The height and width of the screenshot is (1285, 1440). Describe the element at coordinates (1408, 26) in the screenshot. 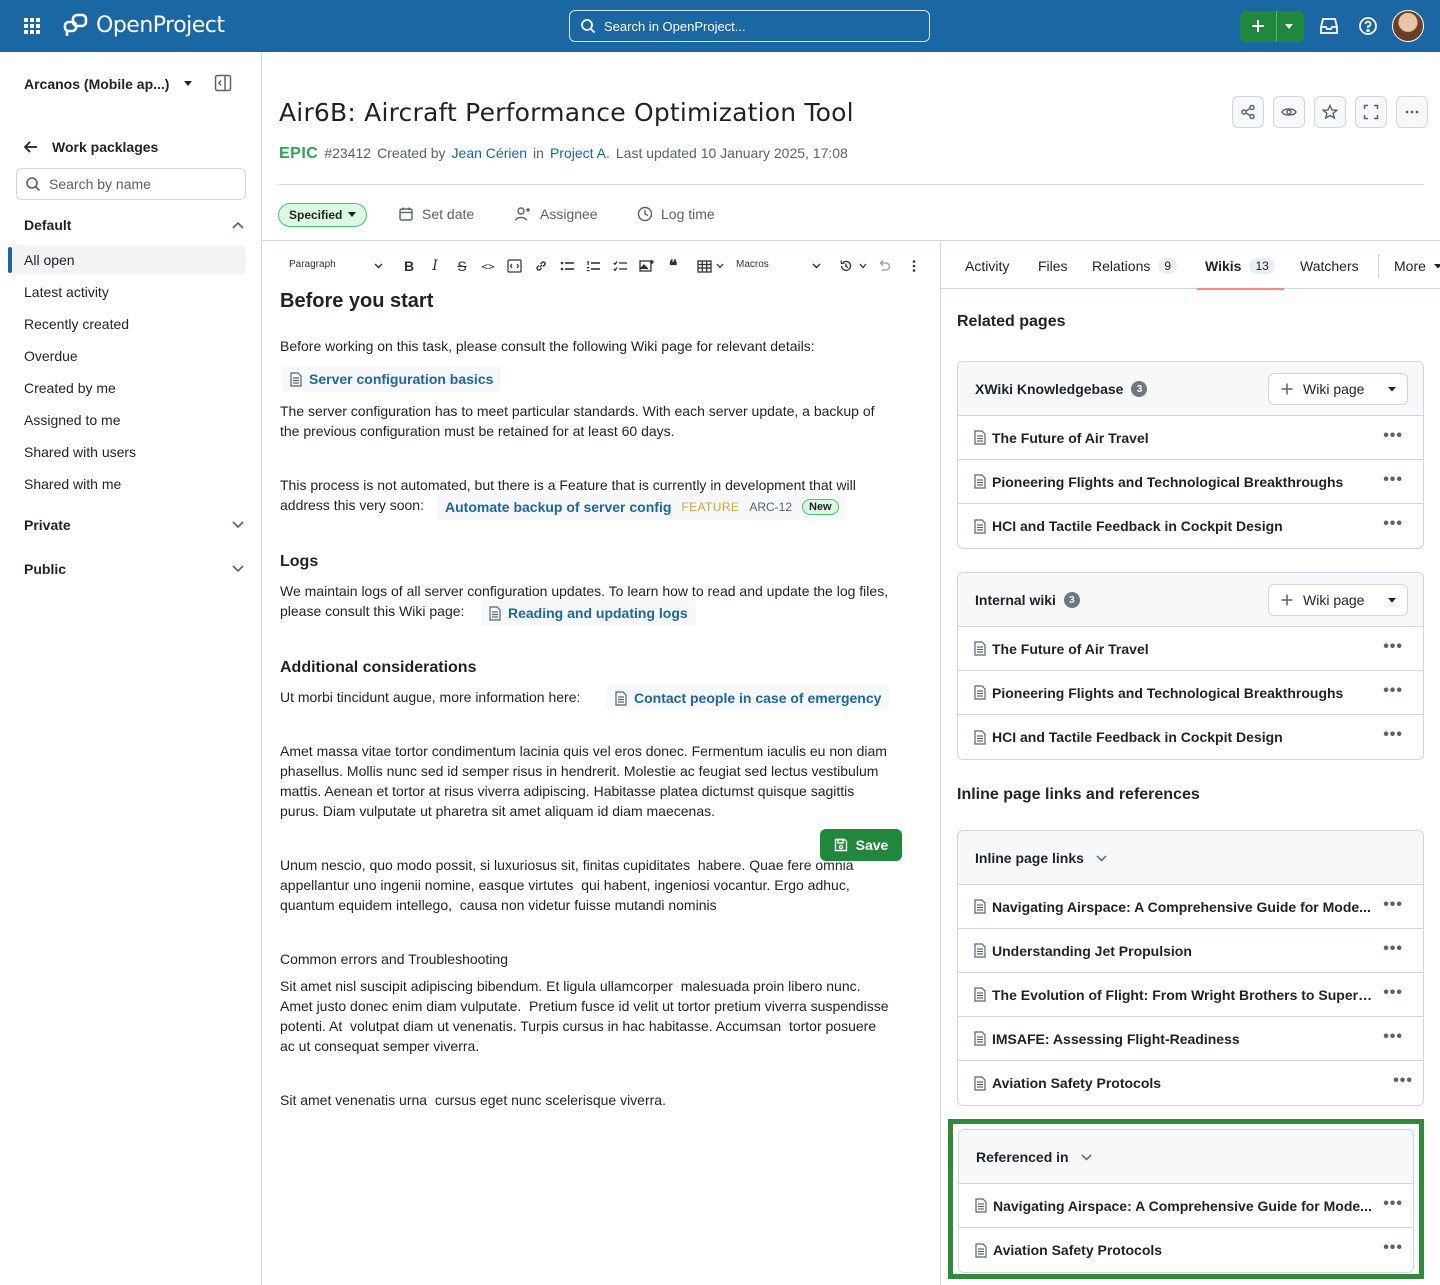

I see `user-avatar` at that location.